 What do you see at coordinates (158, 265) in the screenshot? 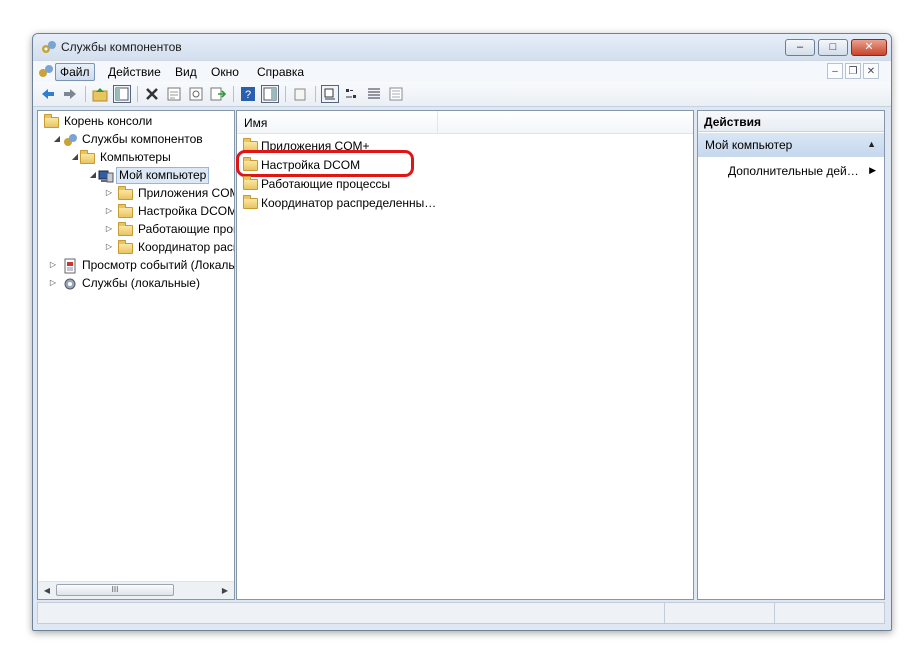
I see `tree-item-label: Просмотр событий (Локальный)` at bounding box center [158, 265].